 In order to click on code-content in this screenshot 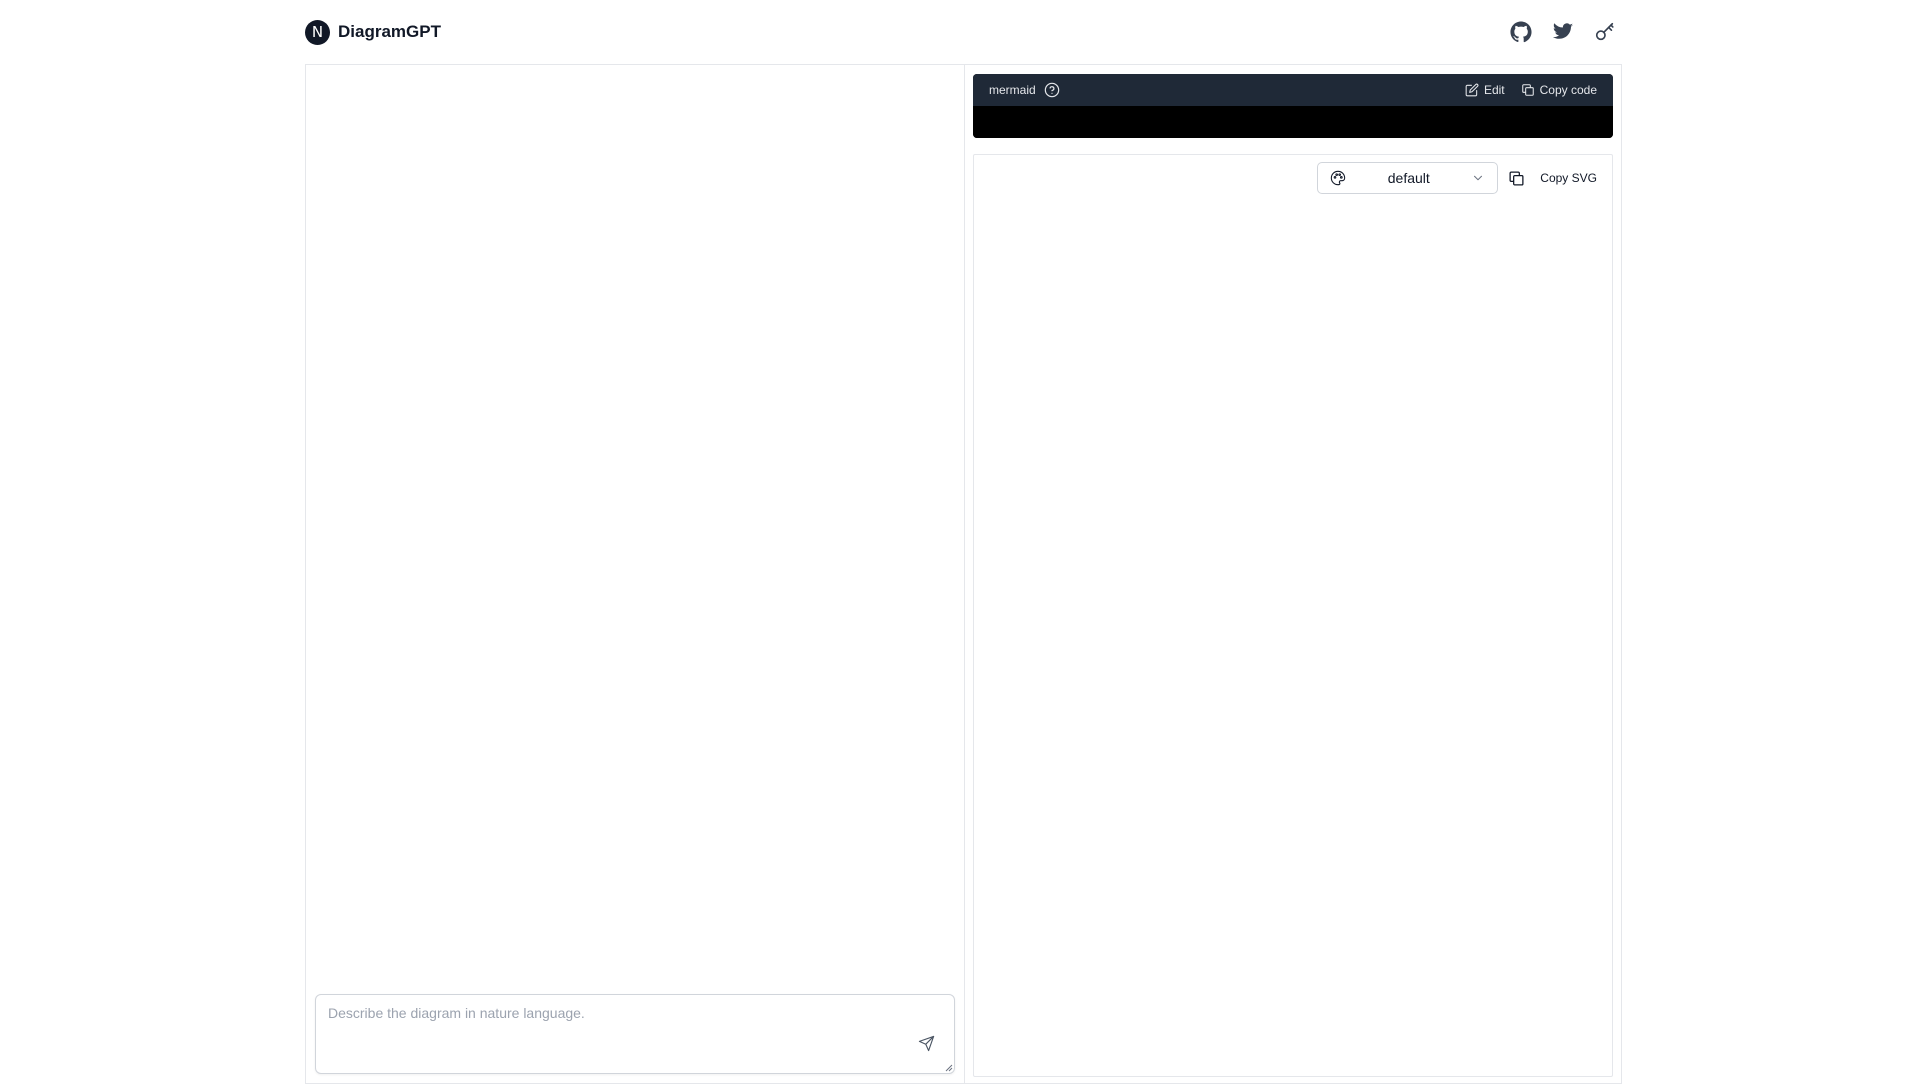, I will do `click(1293, 122)`.